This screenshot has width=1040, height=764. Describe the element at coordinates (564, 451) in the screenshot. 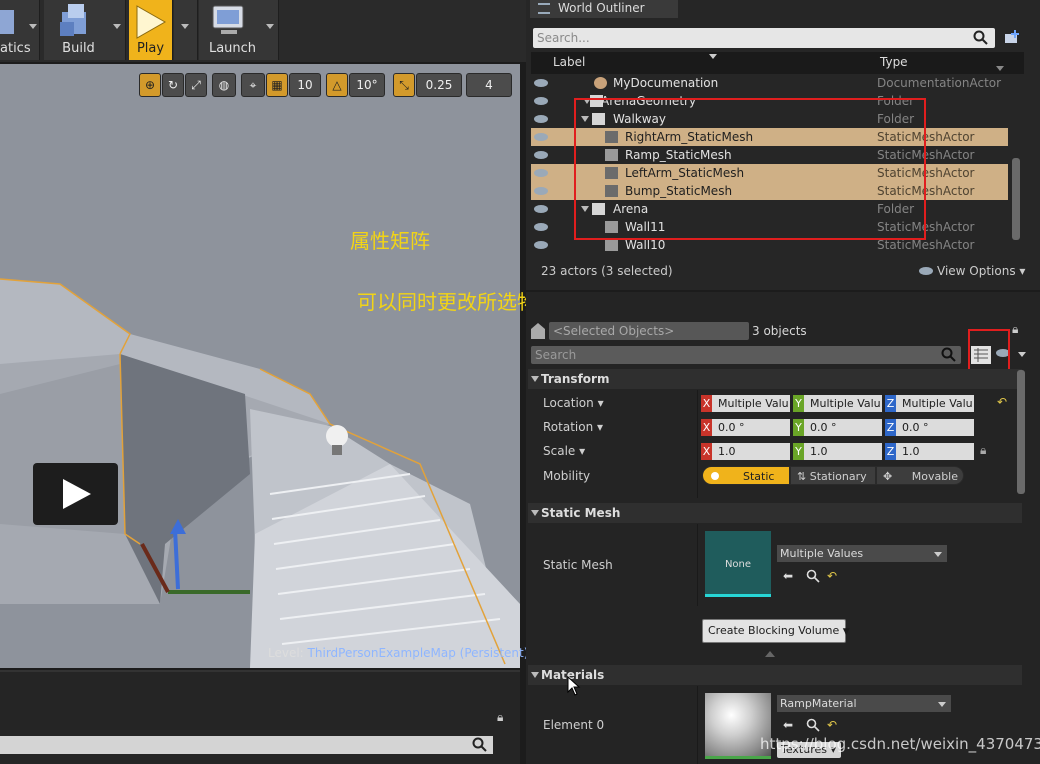

I see `scale-label: Scale ▾` at that location.